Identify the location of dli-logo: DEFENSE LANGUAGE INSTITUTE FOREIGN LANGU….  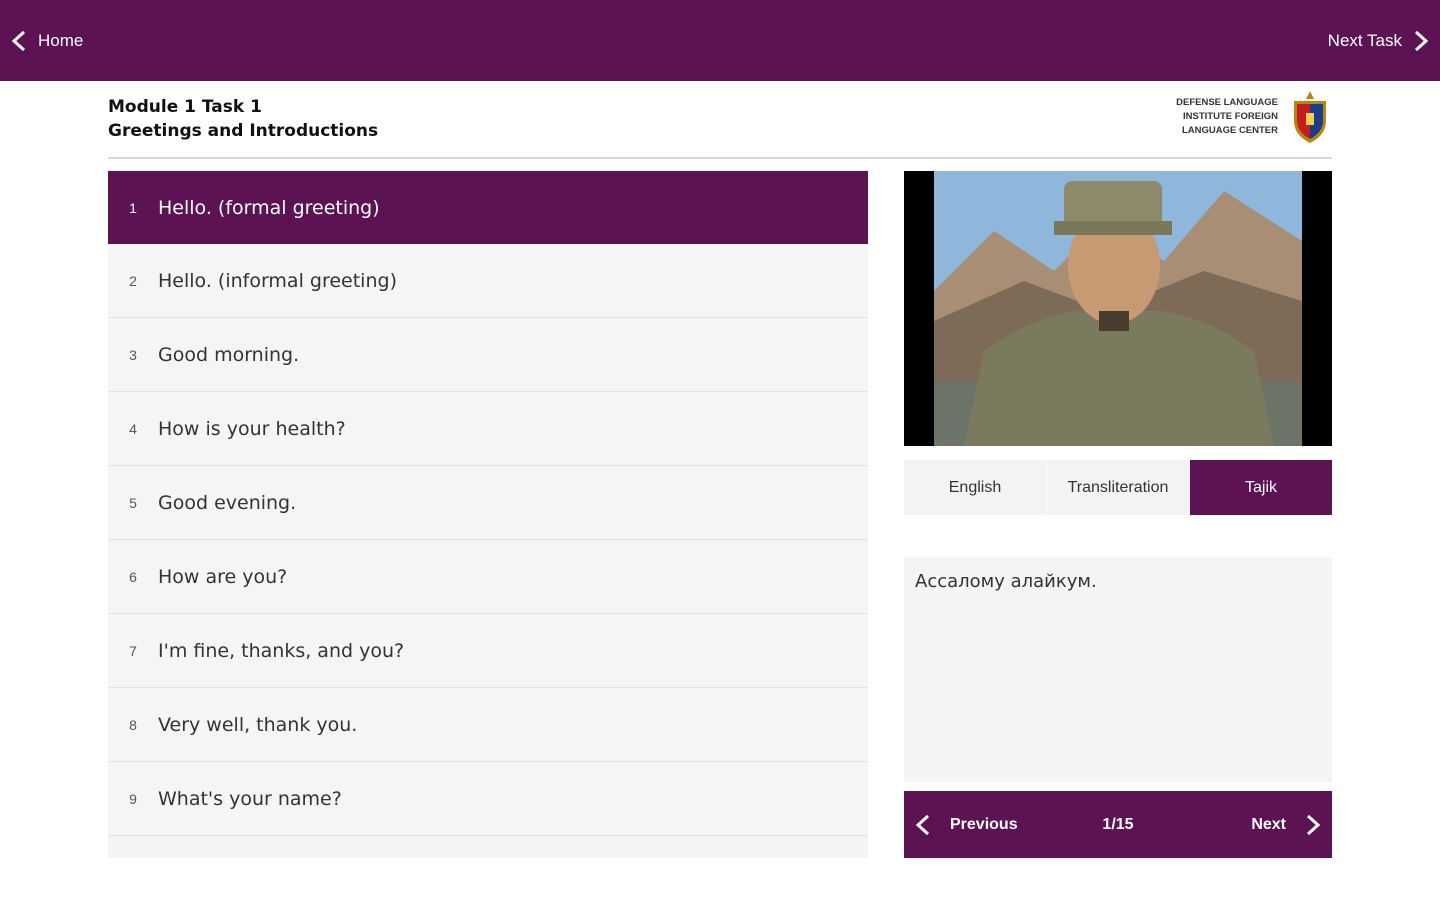
(1254, 117).